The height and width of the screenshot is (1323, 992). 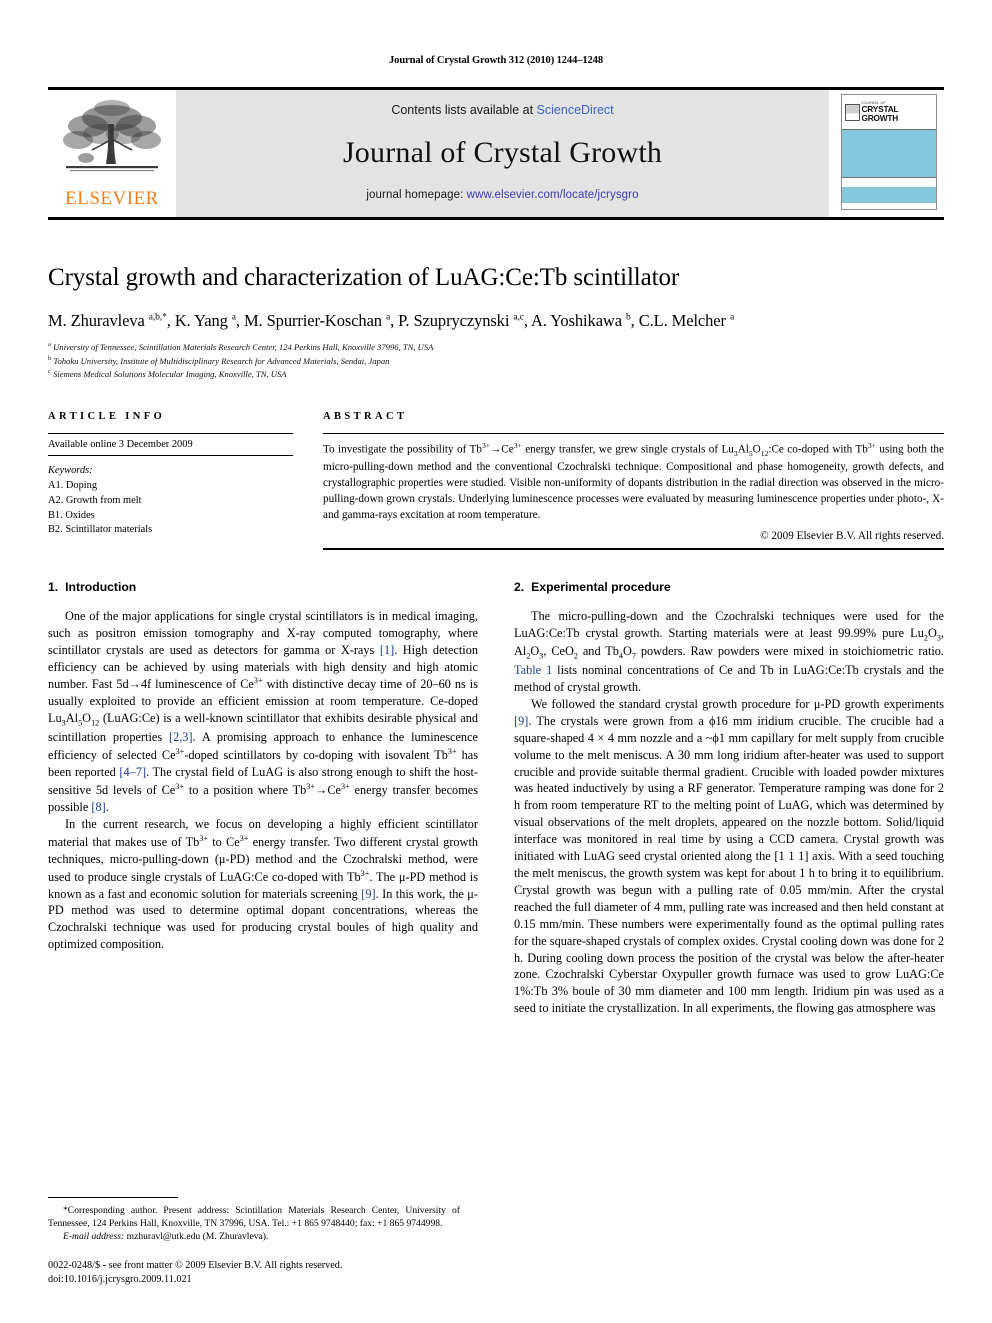 I want to click on cover-divider, so click(x=888, y=182).